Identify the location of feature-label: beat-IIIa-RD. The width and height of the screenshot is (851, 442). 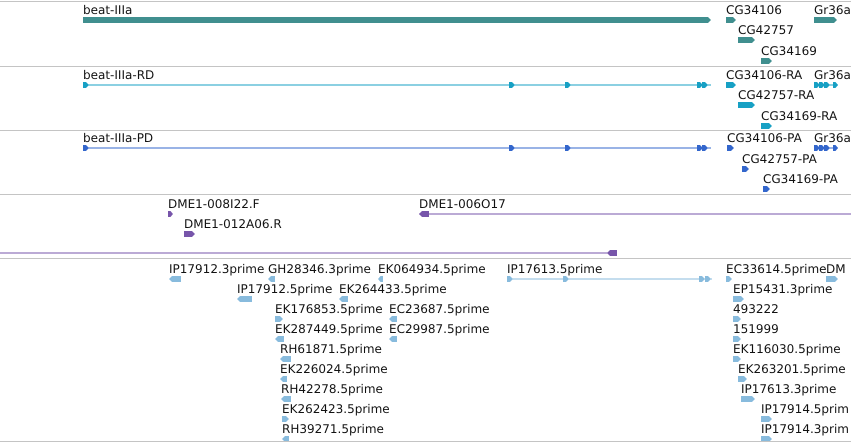
(118, 75).